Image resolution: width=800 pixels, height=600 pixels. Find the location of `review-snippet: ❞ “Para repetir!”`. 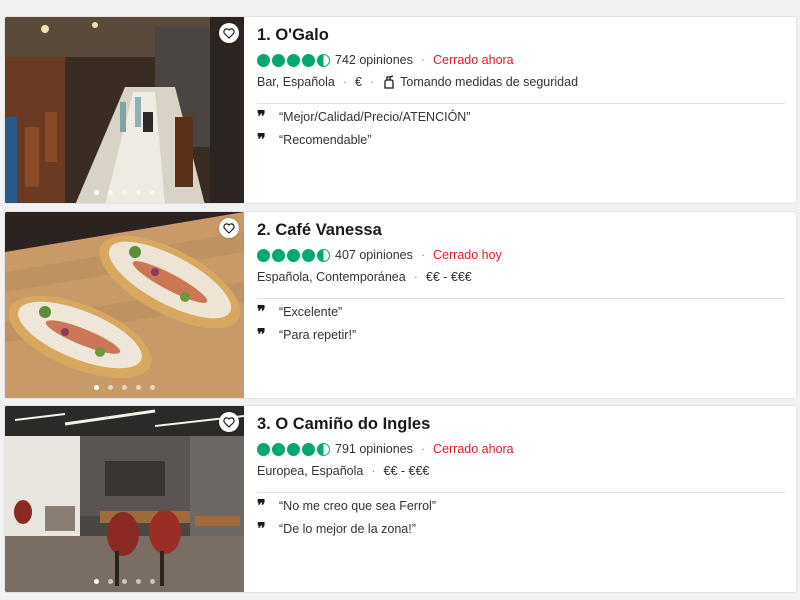

review-snippet: ❞ “Para repetir!” is located at coordinates (307, 334).